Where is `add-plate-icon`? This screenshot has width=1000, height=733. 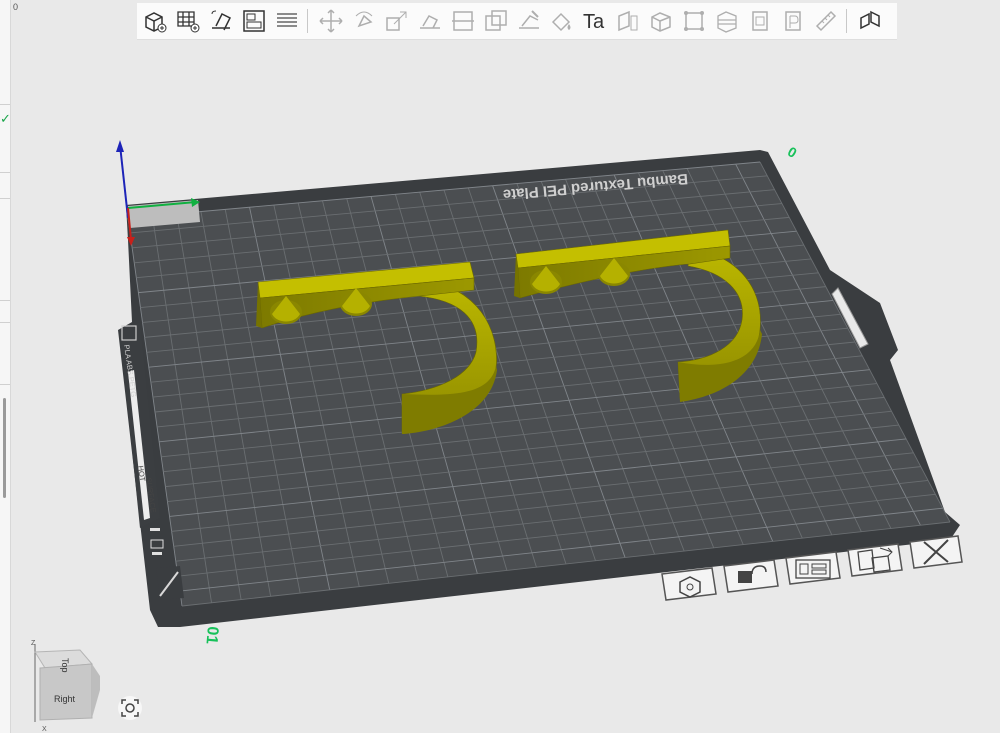 add-plate-icon is located at coordinates (188, 21).